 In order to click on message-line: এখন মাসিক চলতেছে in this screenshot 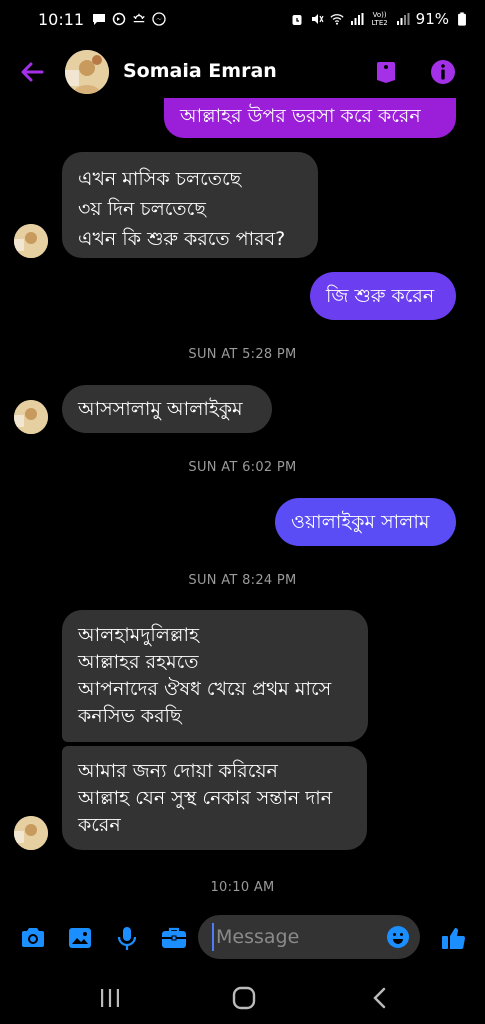, I will do `click(160, 179)`.